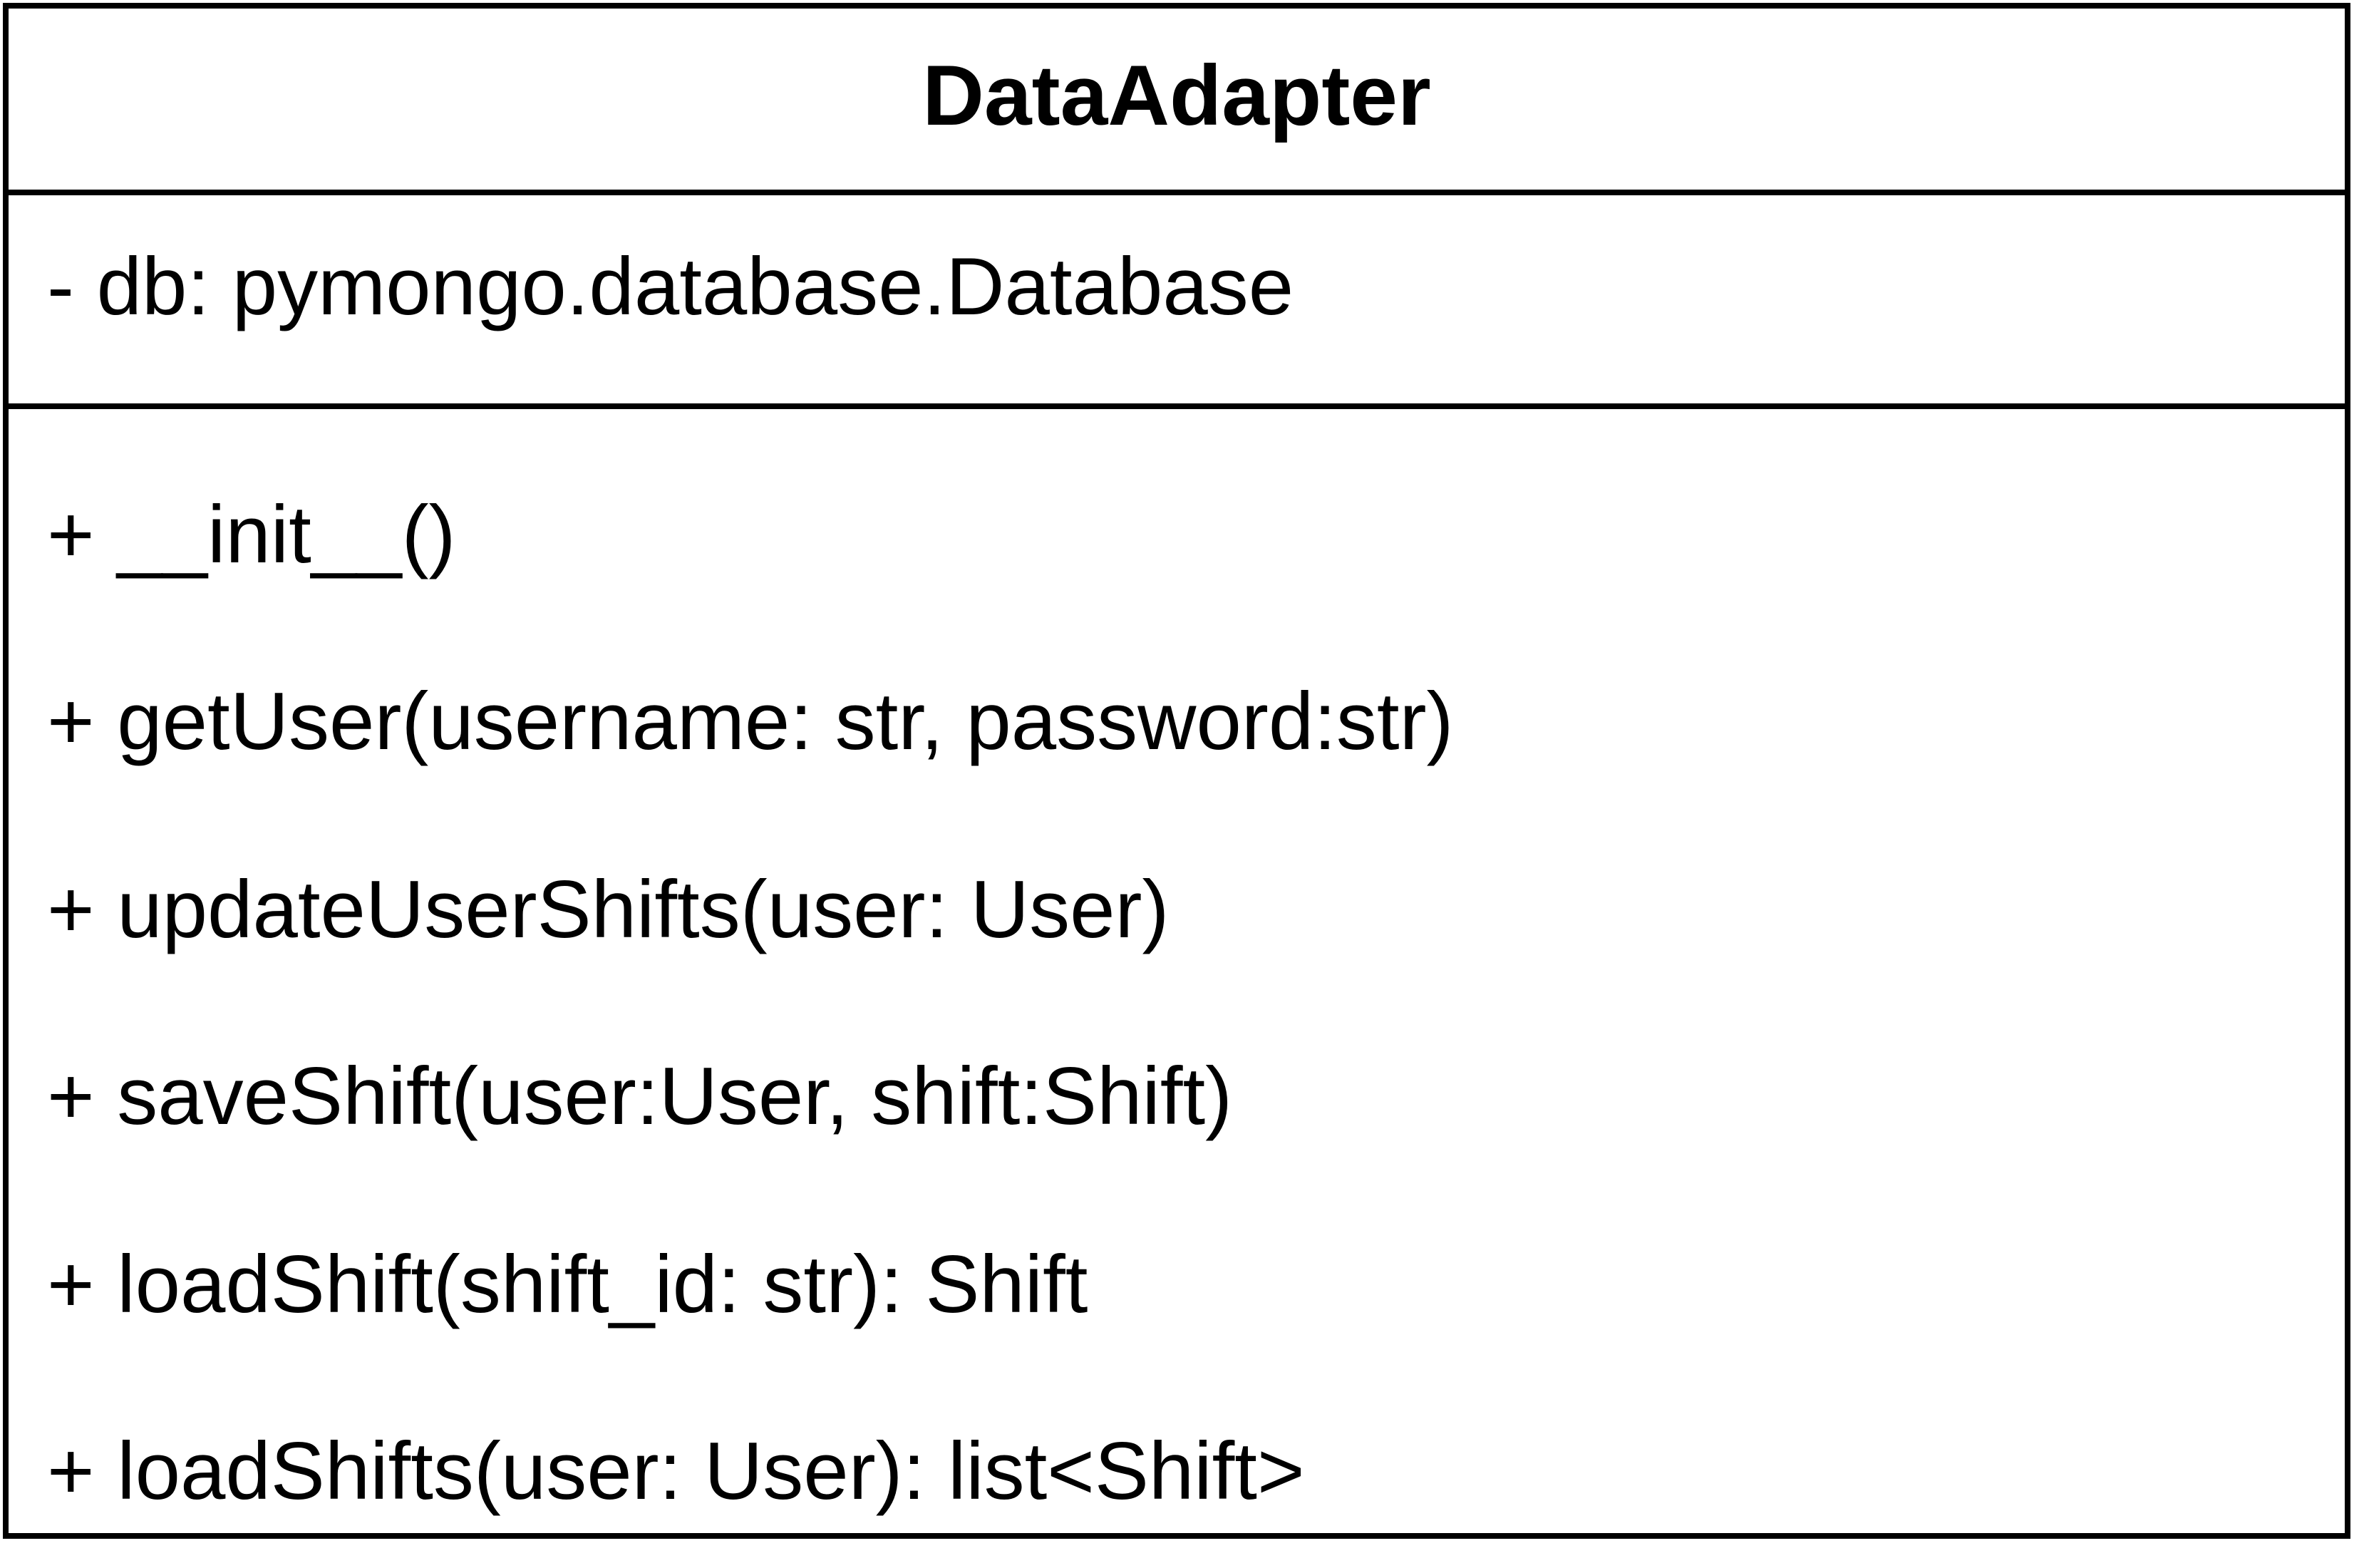 The image size is (2359, 1568). I want to click on method-update-user-shifts: + updateUserShifts(user: User), so click(608, 910).